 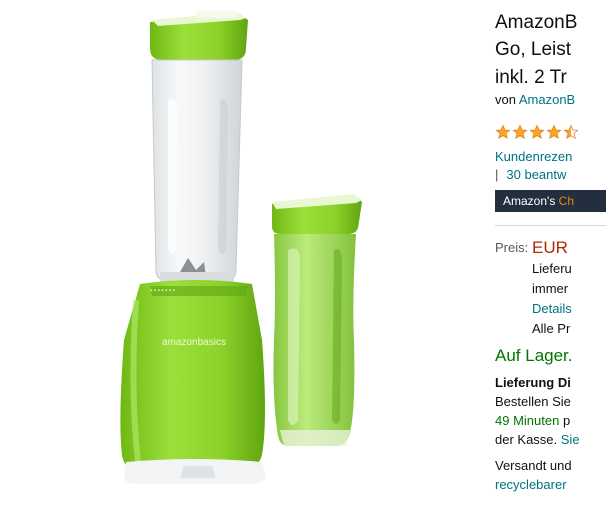 I want to click on all-prices-line: Alle Pr, so click(x=551, y=328).